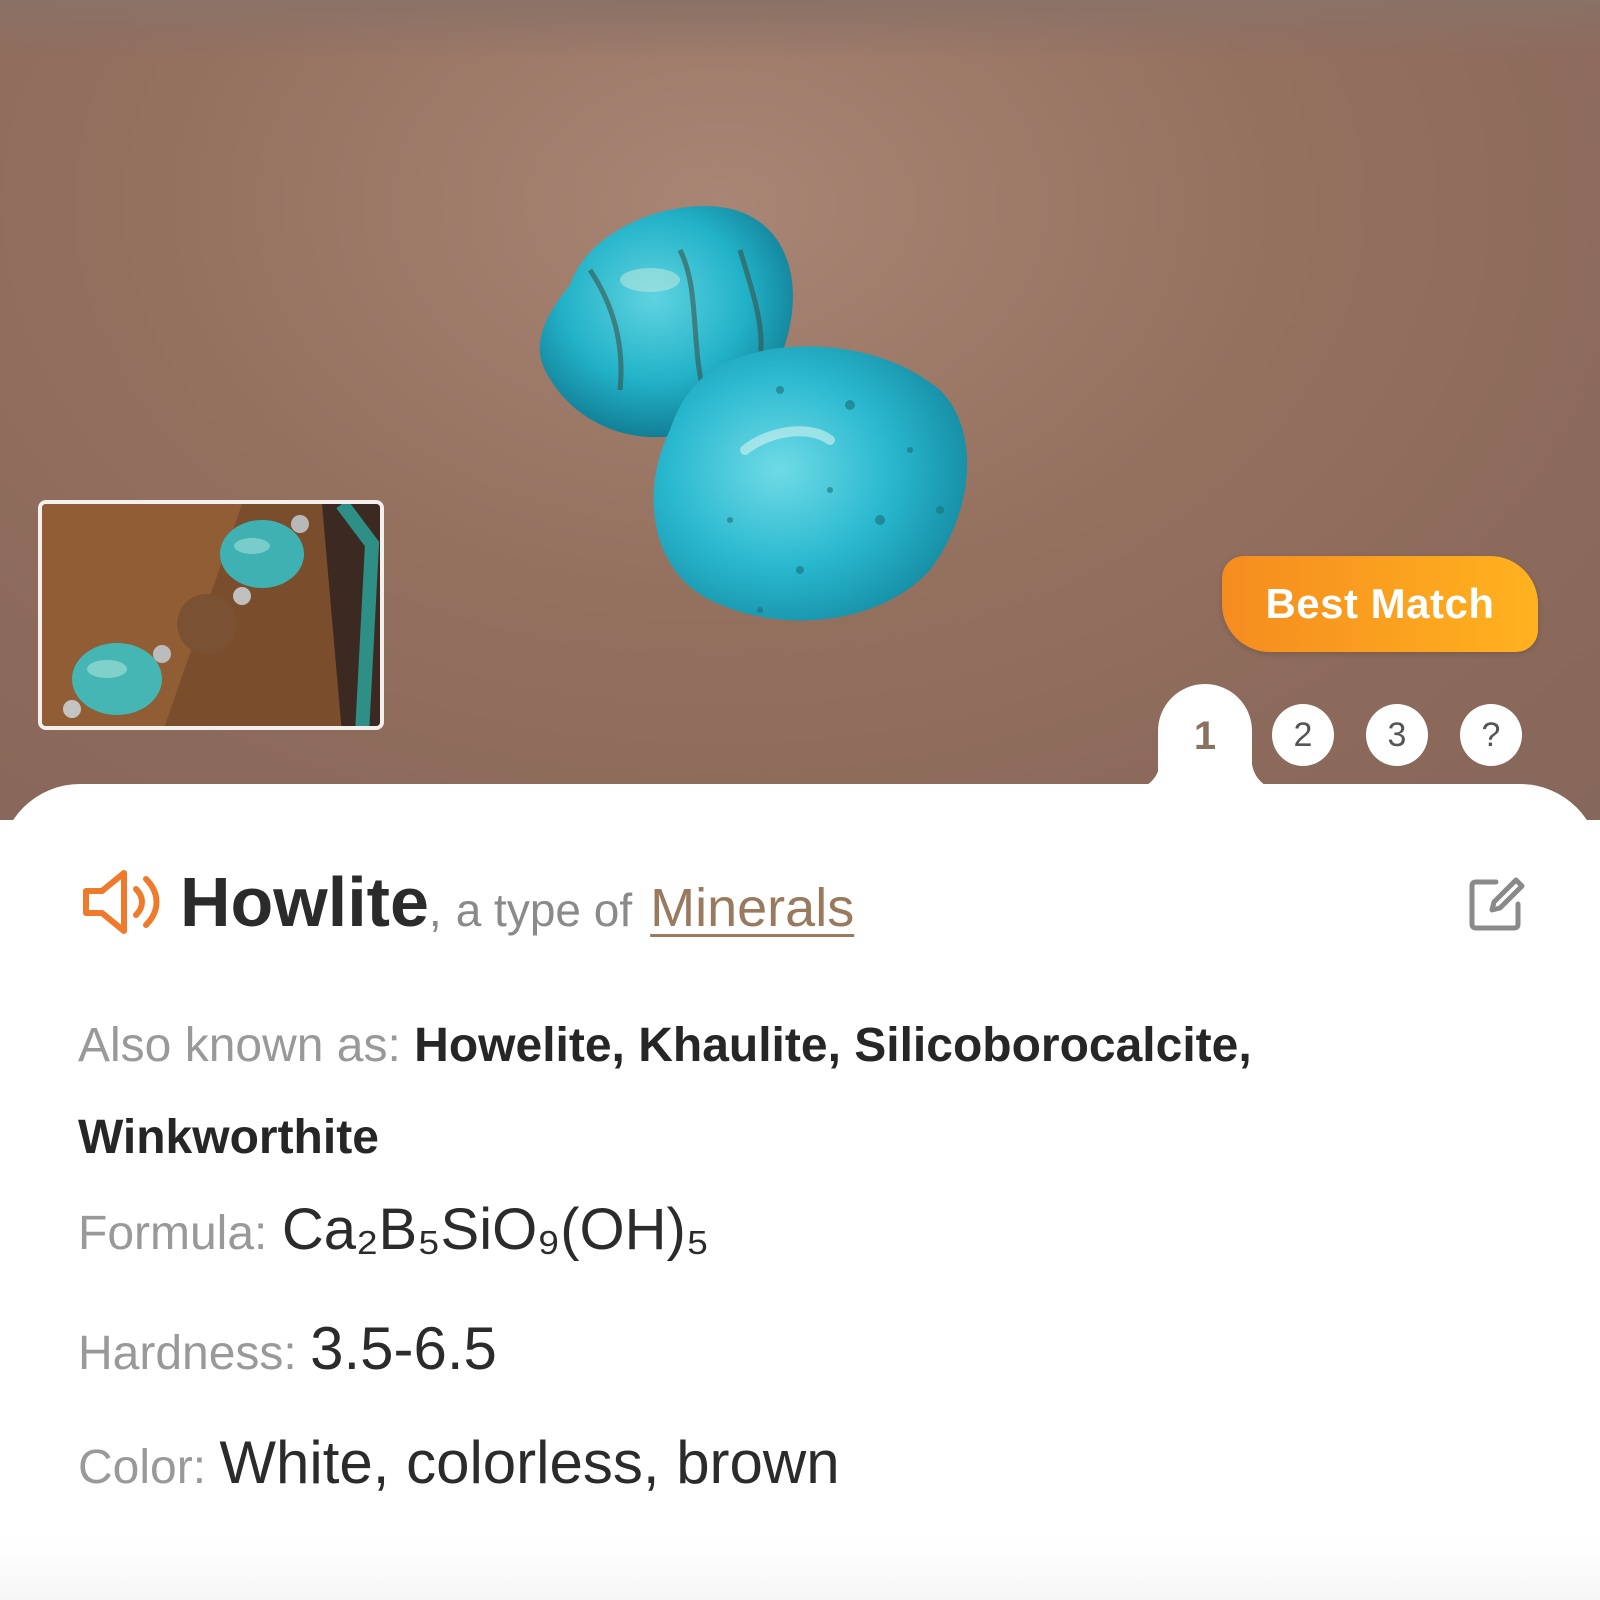  What do you see at coordinates (1145, 775) in the screenshot?
I see `tab-corner-left` at bounding box center [1145, 775].